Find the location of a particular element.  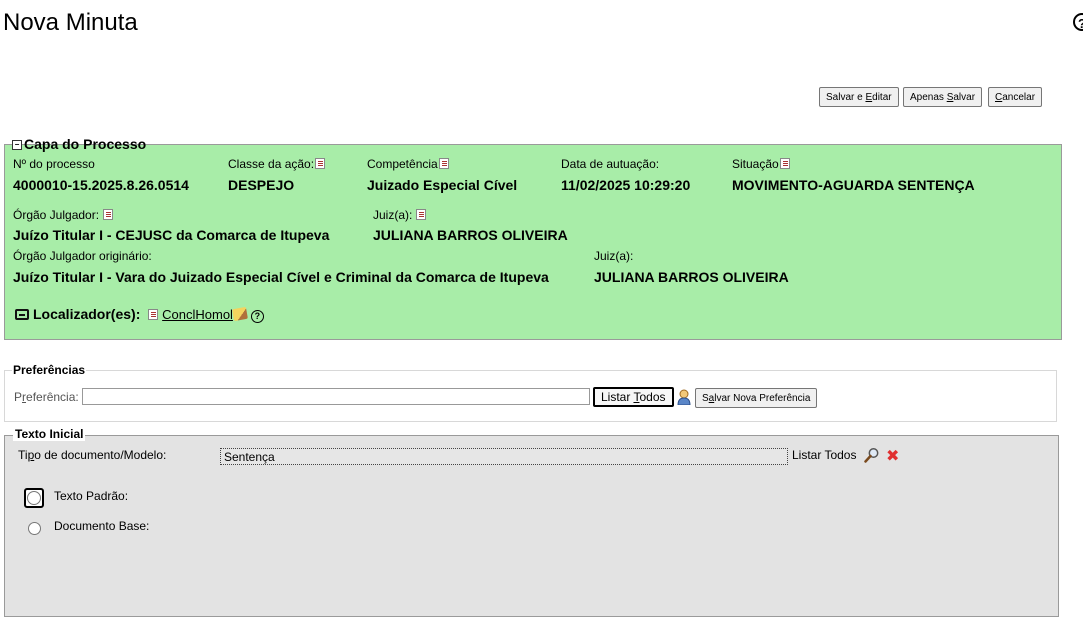

tipo-documento-input: Sentença is located at coordinates (504, 456).